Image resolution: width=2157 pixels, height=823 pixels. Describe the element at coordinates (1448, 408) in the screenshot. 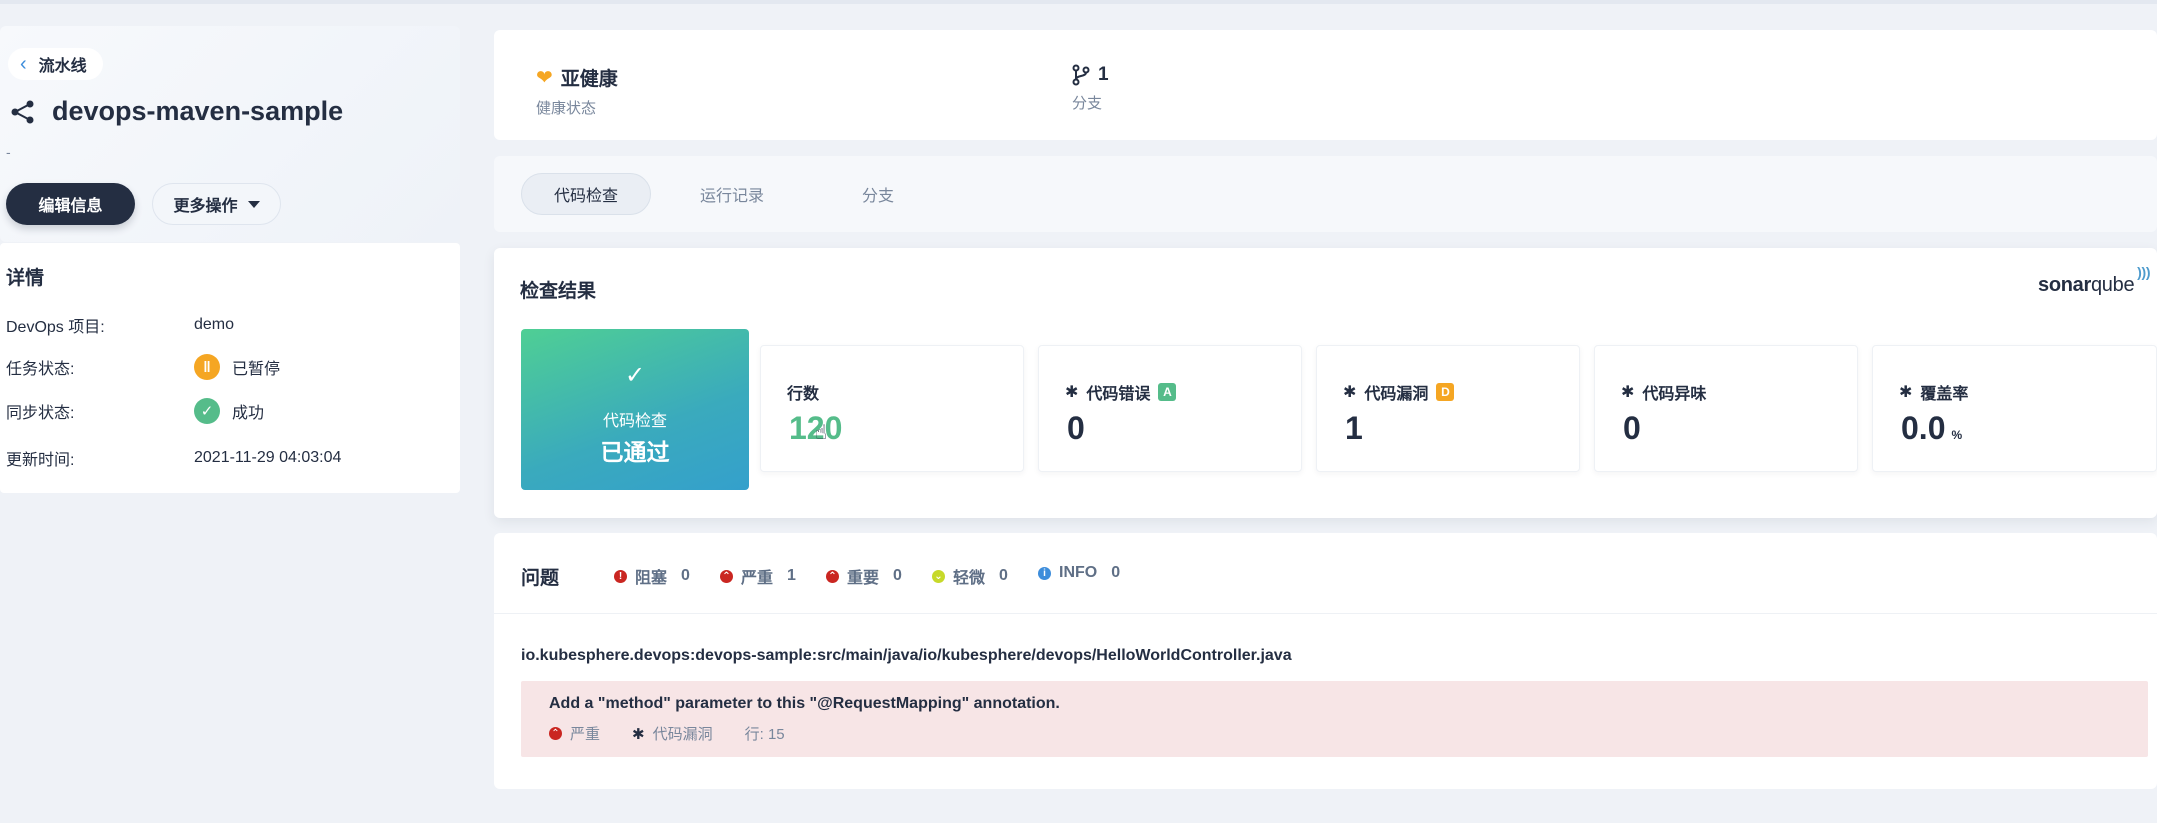

I see `metric-vulnerabilities: ✱ 代码漏洞 D 1` at that location.